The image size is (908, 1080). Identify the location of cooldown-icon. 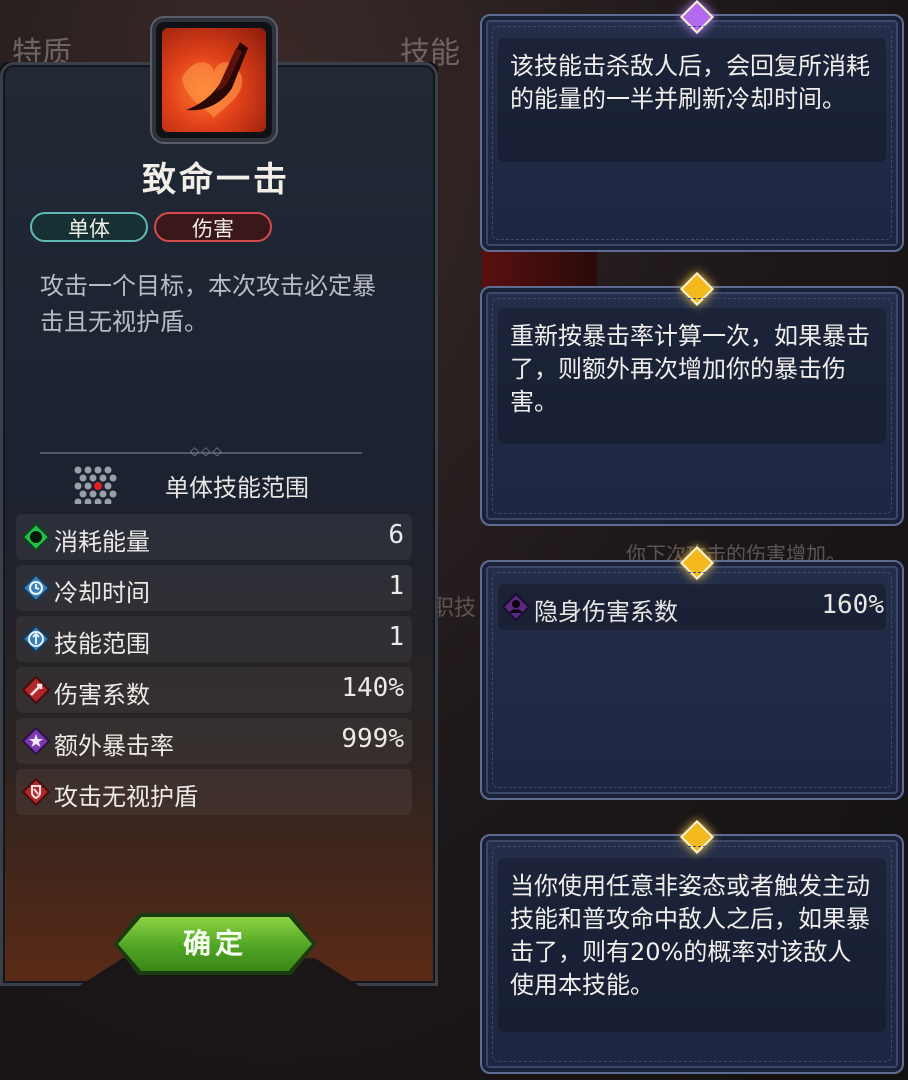
(36, 588).